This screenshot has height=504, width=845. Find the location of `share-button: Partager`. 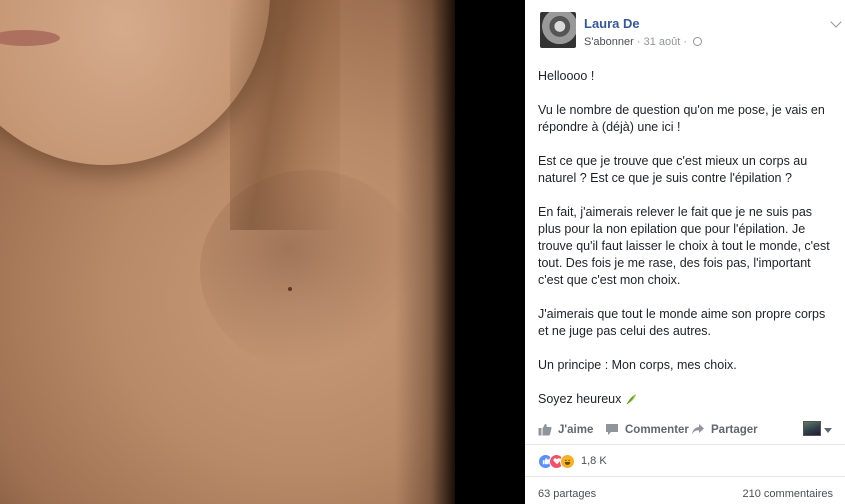

share-button: Partager is located at coordinates (724, 429).